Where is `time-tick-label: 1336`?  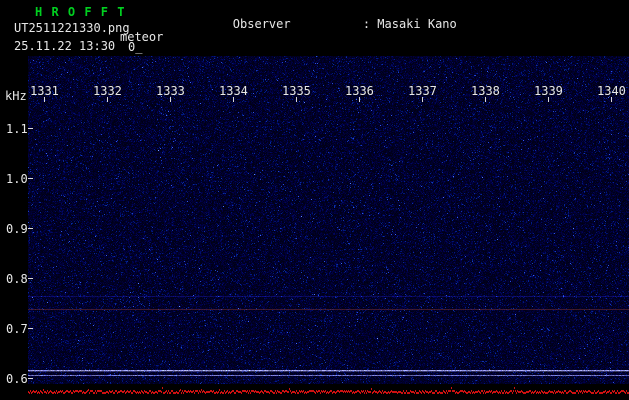 time-tick-label: 1336 is located at coordinates (359, 91).